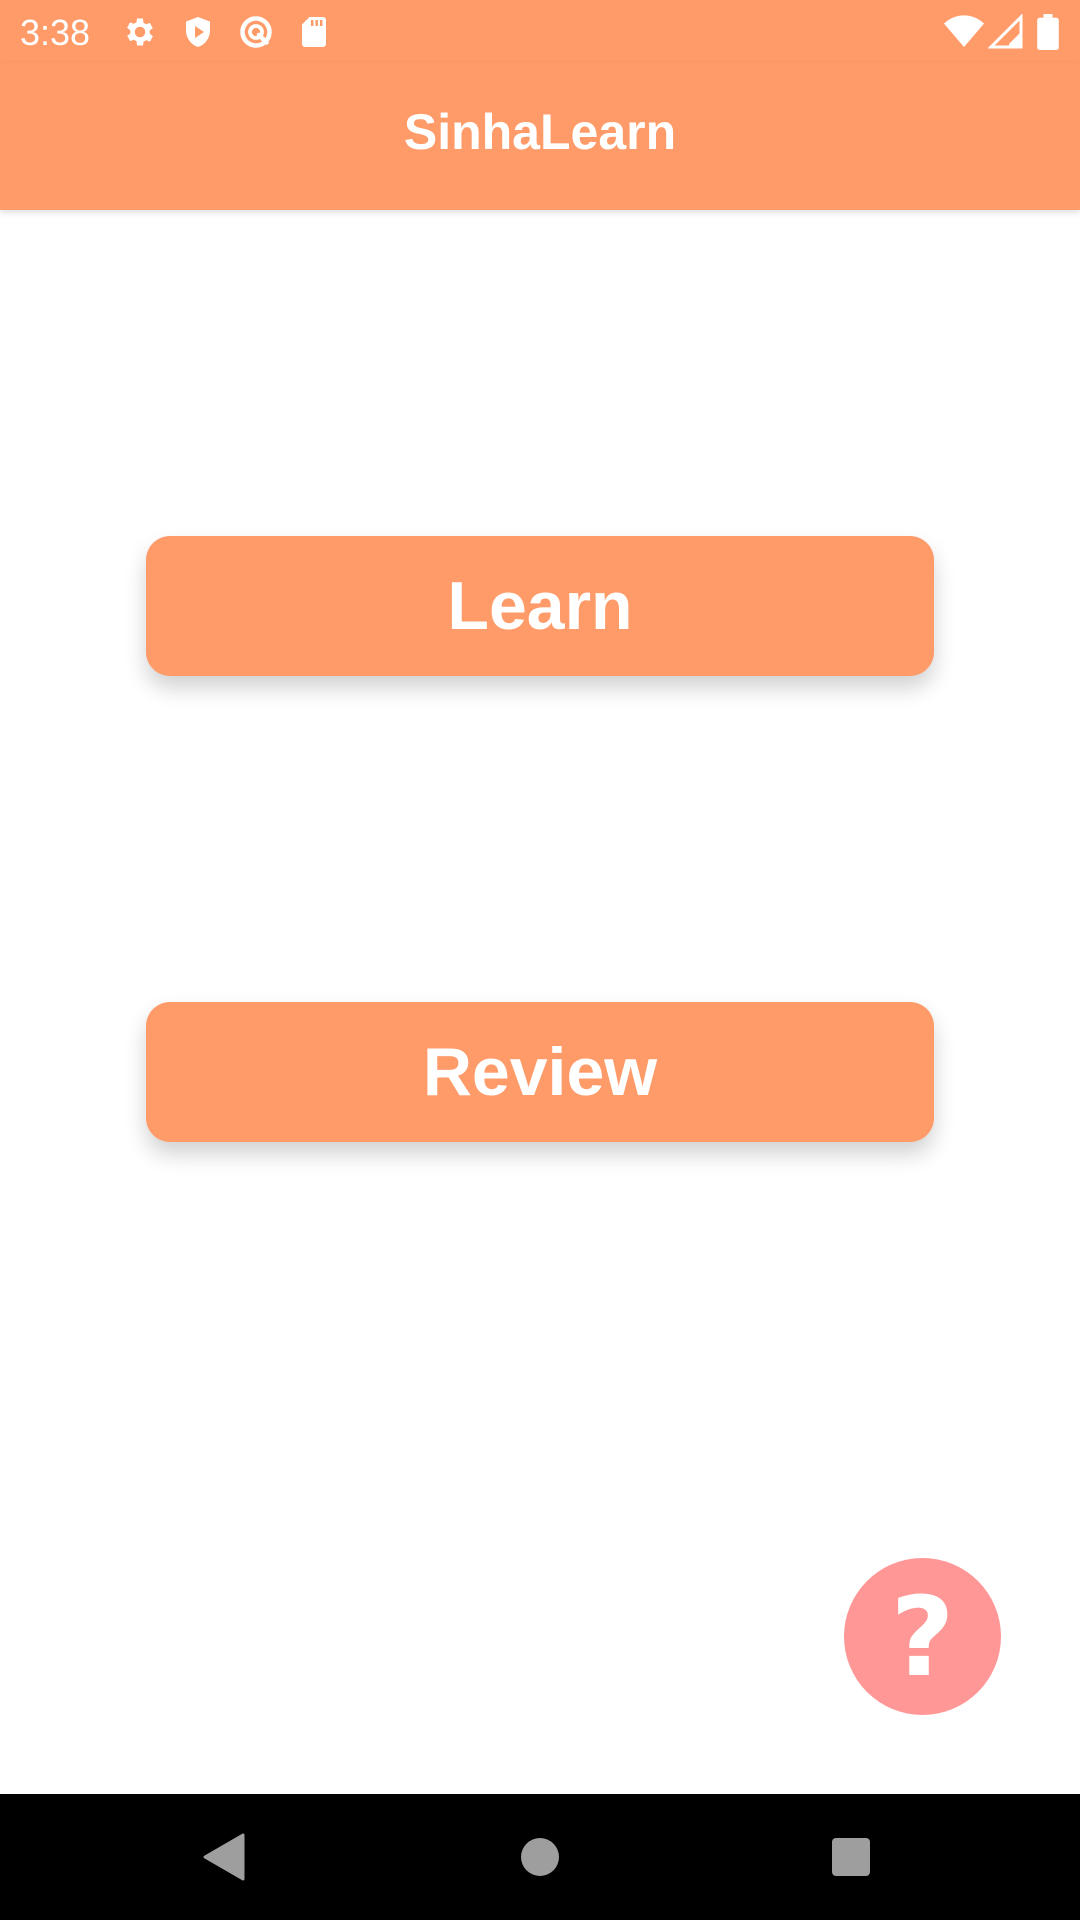 The height and width of the screenshot is (1920, 1080). I want to click on learn-button-label: Learn, so click(540, 606).